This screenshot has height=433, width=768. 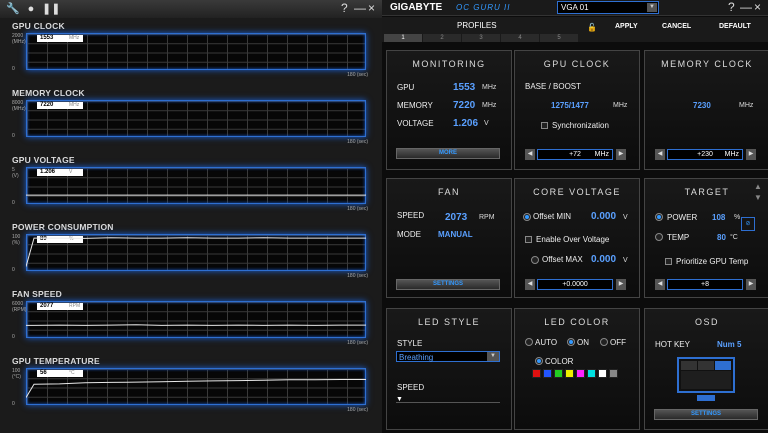 What do you see at coordinates (705, 284) in the screenshot?
I see `target-offset-input: +8` at bounding box center [705, 284].